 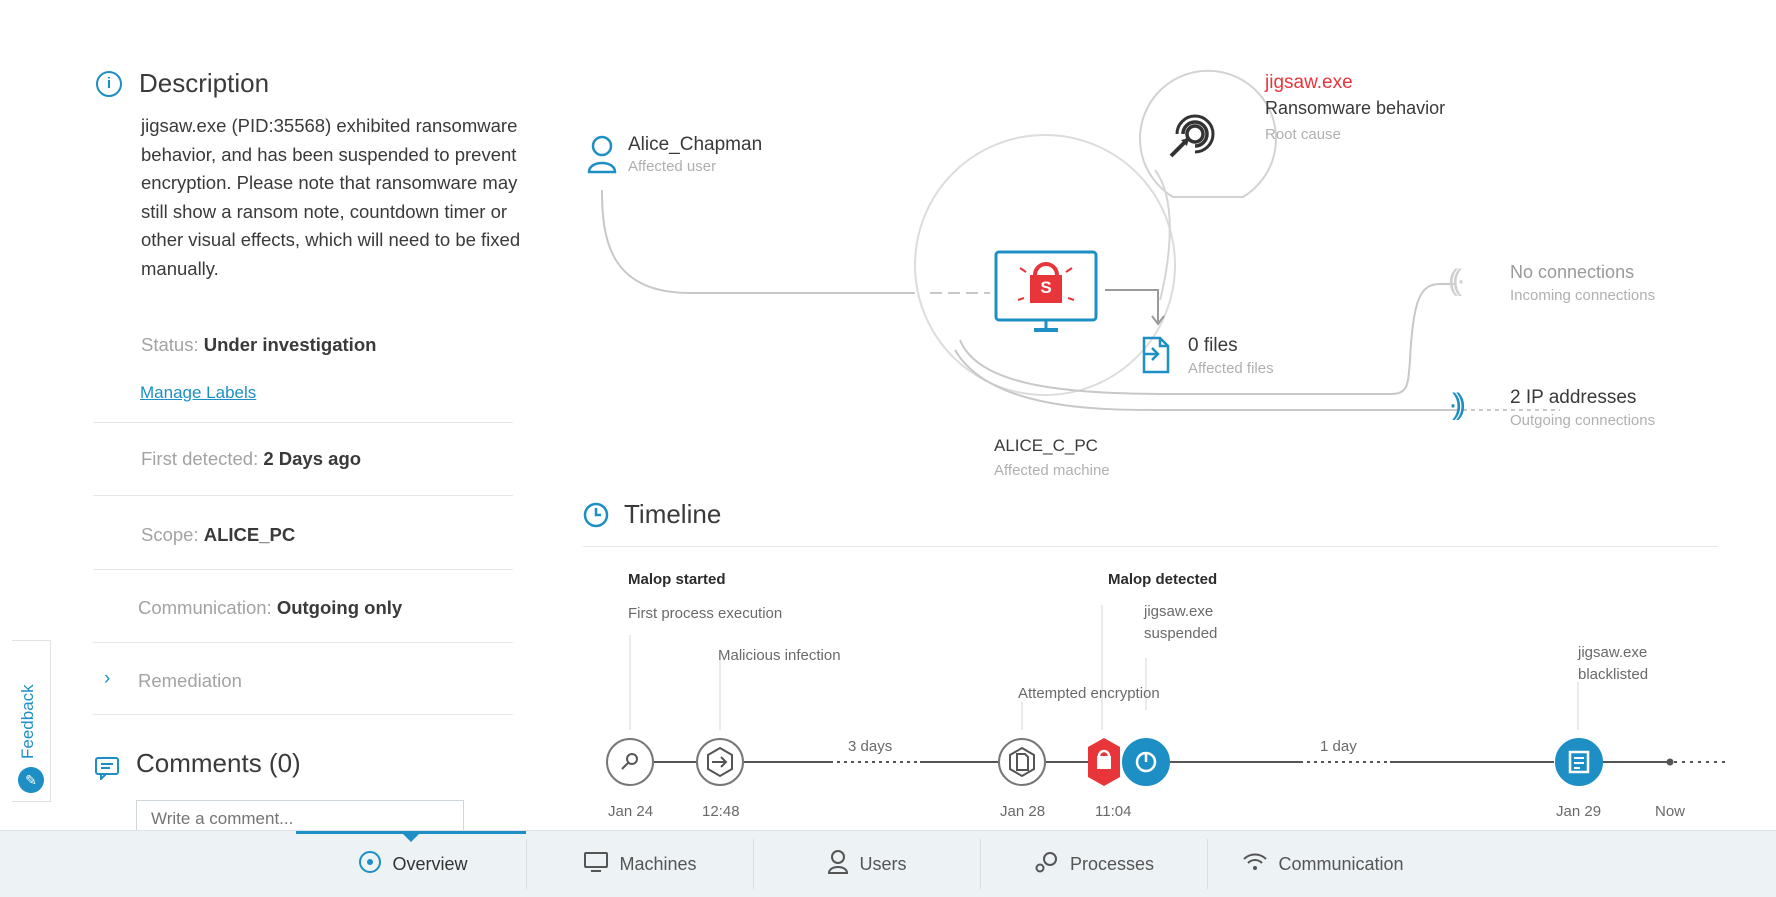 What do you see at coordinates (1213, 346) in the screenshot?
I see `files-title: 0 files` at bounding box center [1213, 346].